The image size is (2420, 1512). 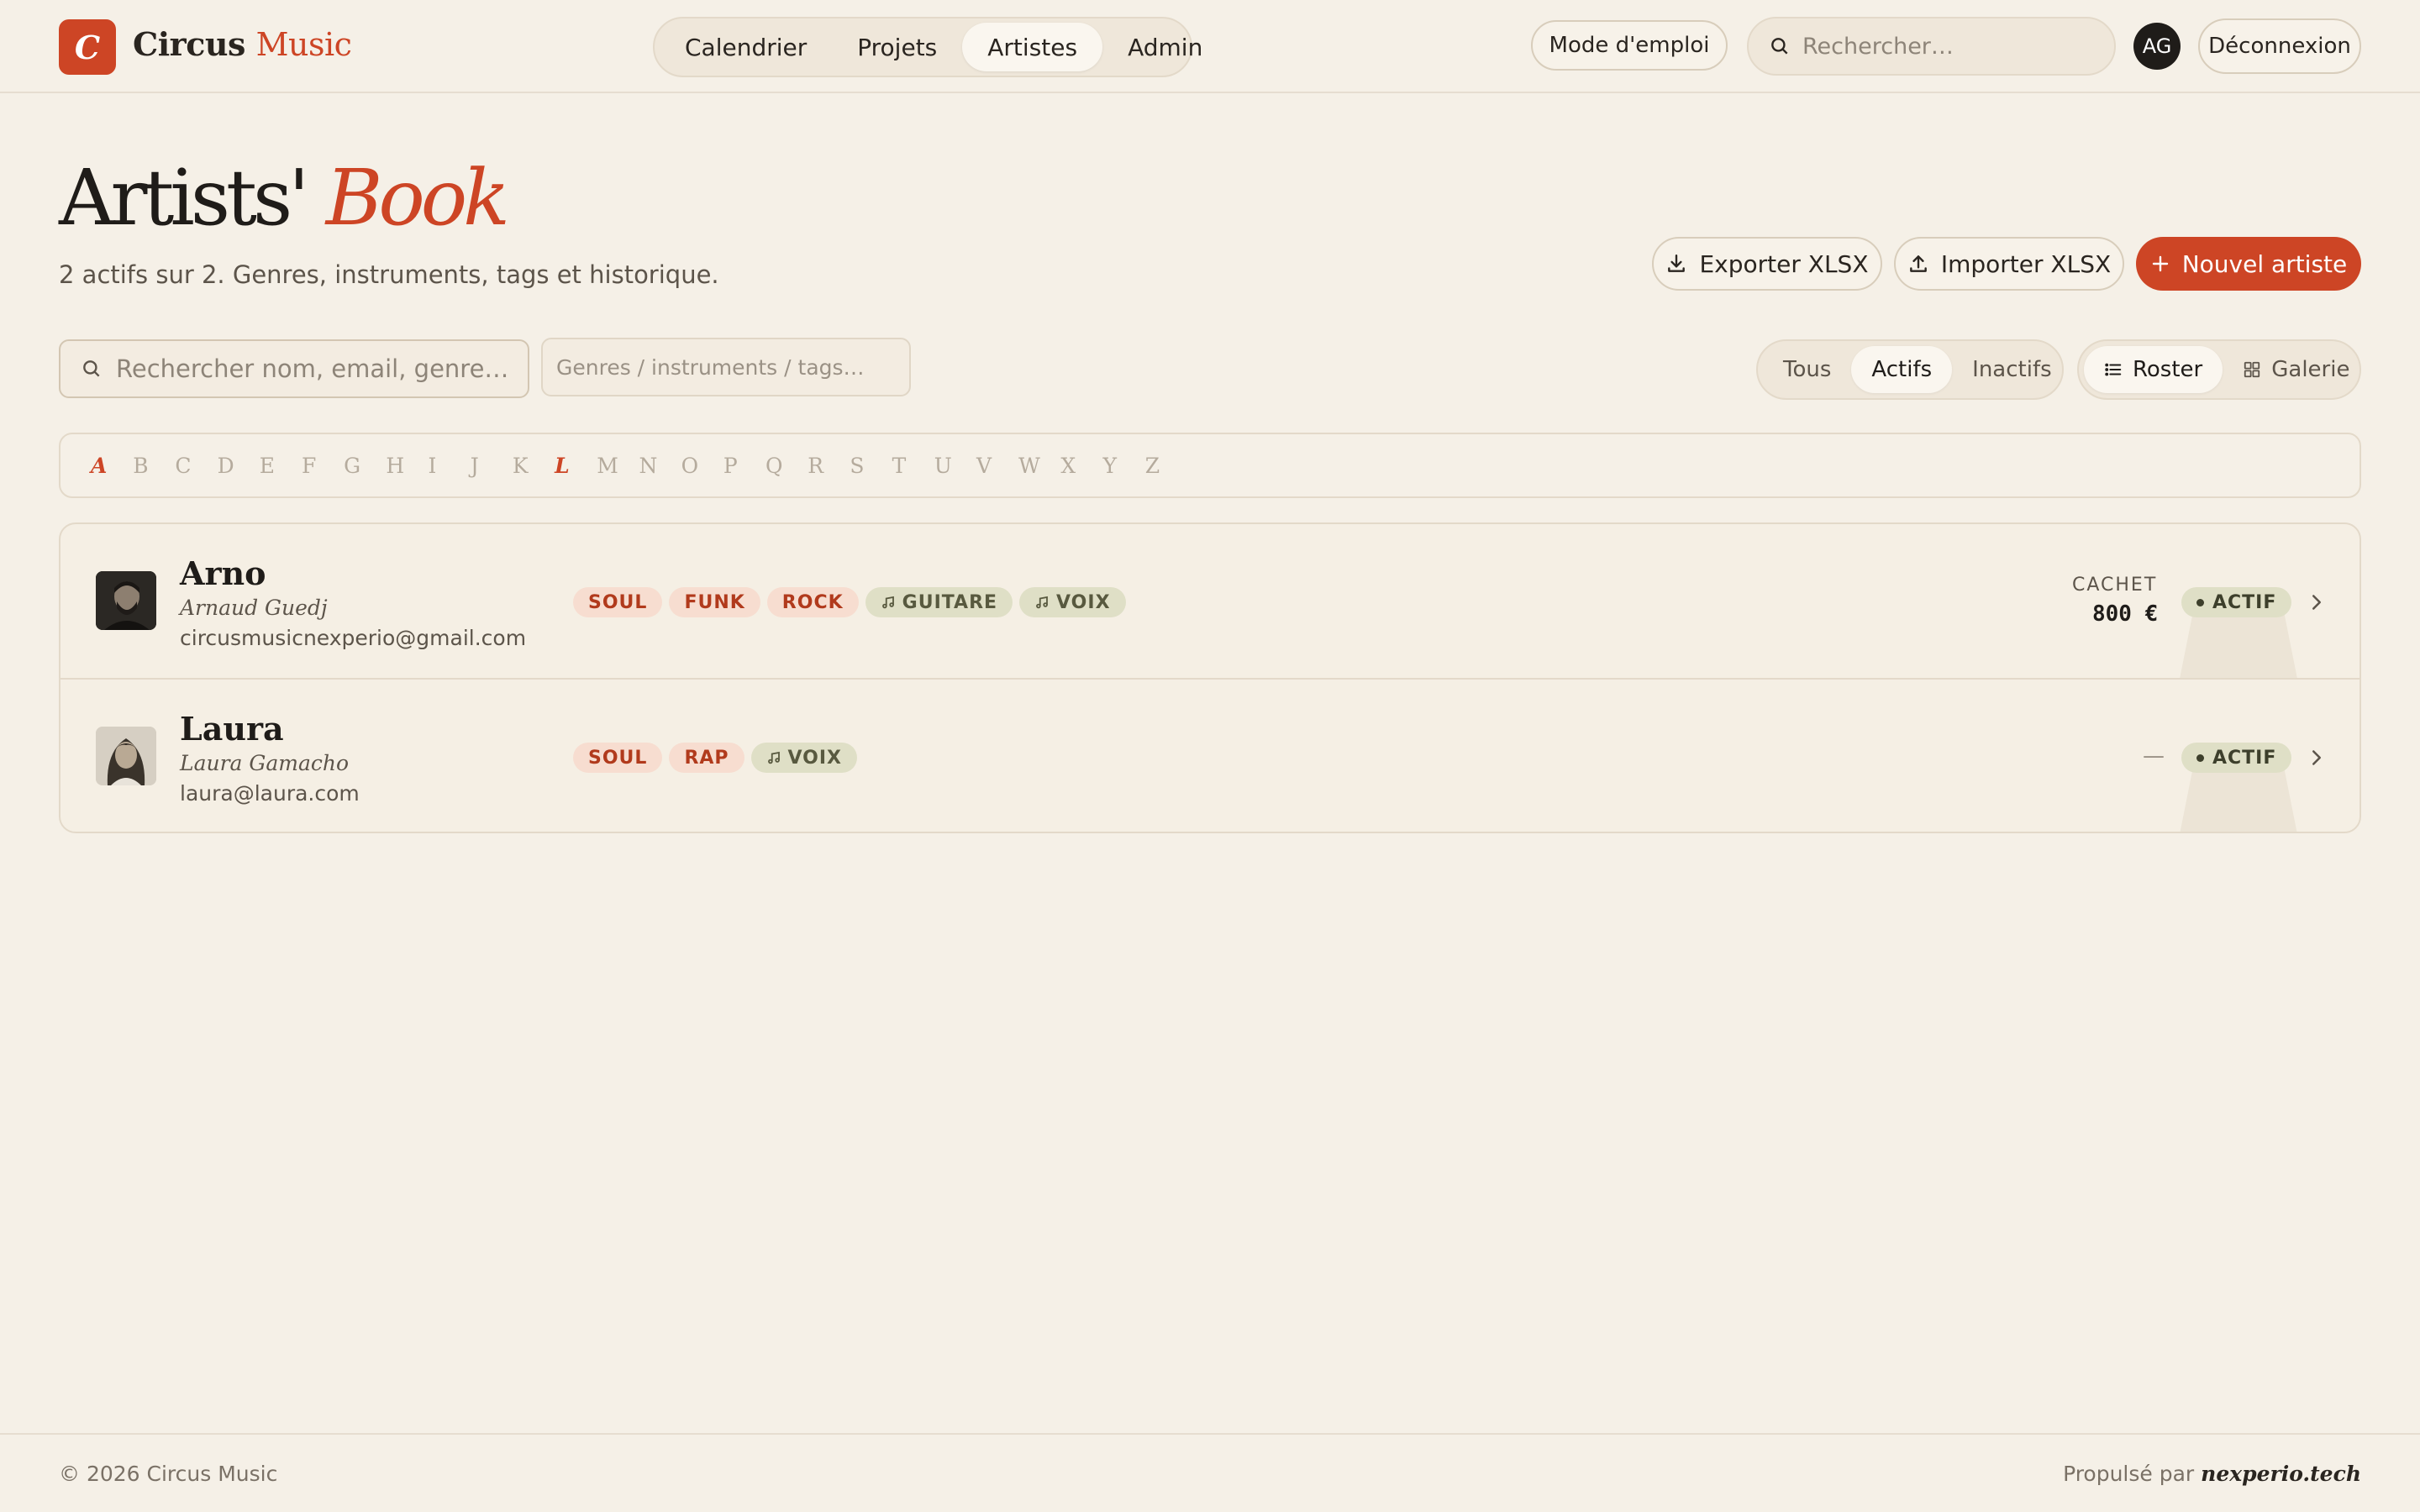 I want to click on alphabet-letter-y: Y, so click(x=1124, y=466).